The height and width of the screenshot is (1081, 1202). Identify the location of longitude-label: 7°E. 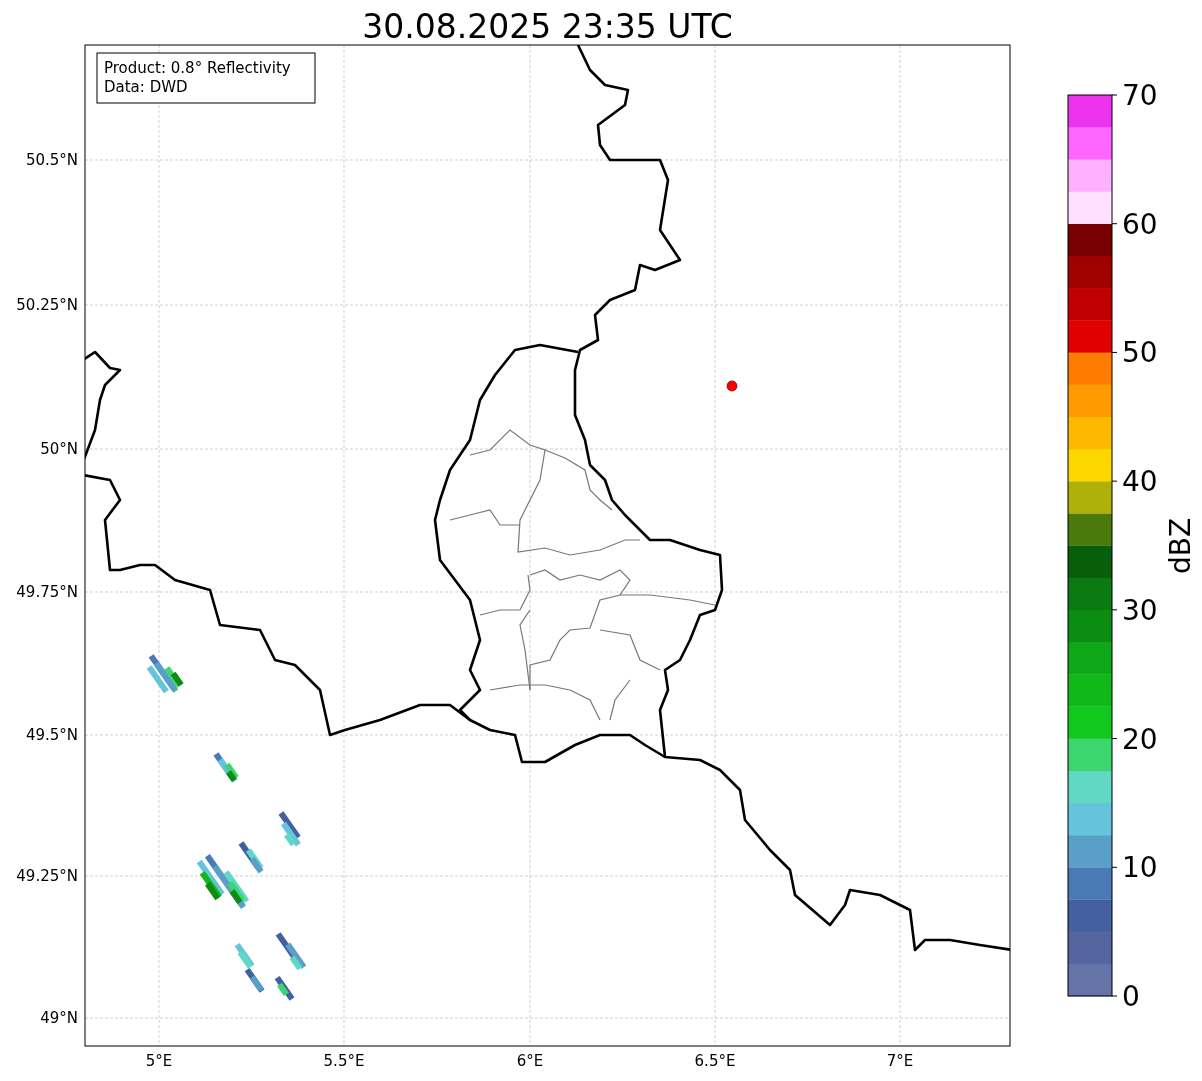
(900, 1061).